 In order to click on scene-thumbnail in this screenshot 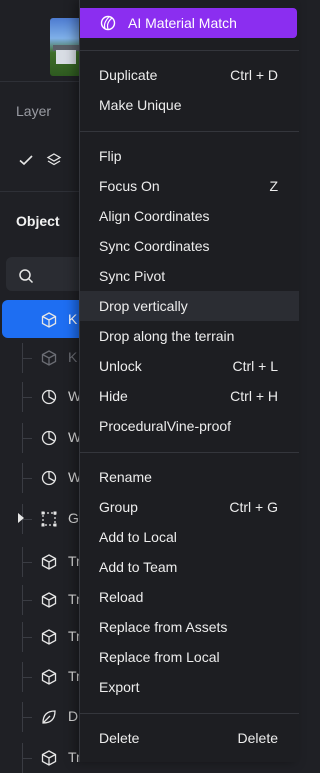, I will do `click(66, 47)`.